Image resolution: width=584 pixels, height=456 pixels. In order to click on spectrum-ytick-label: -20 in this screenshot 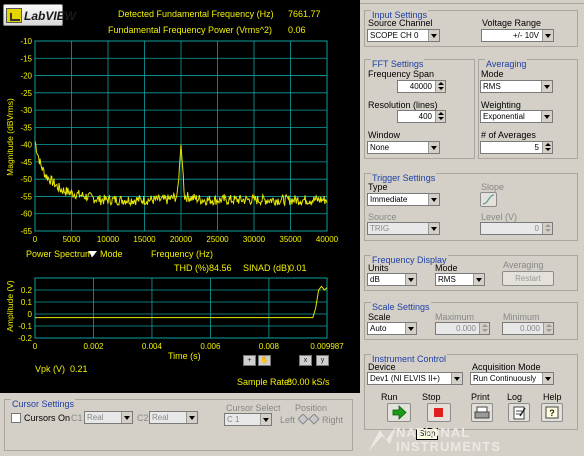, I will do `click(26, 76)`.